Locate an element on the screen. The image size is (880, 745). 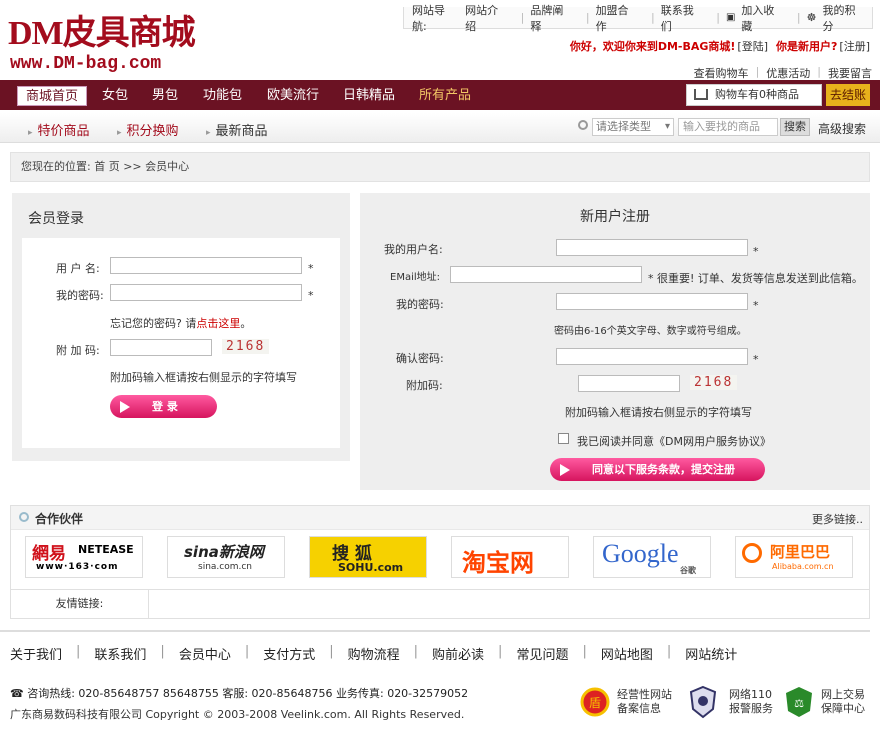
nav-function: 功能包 is located at coordinates (222, 96).